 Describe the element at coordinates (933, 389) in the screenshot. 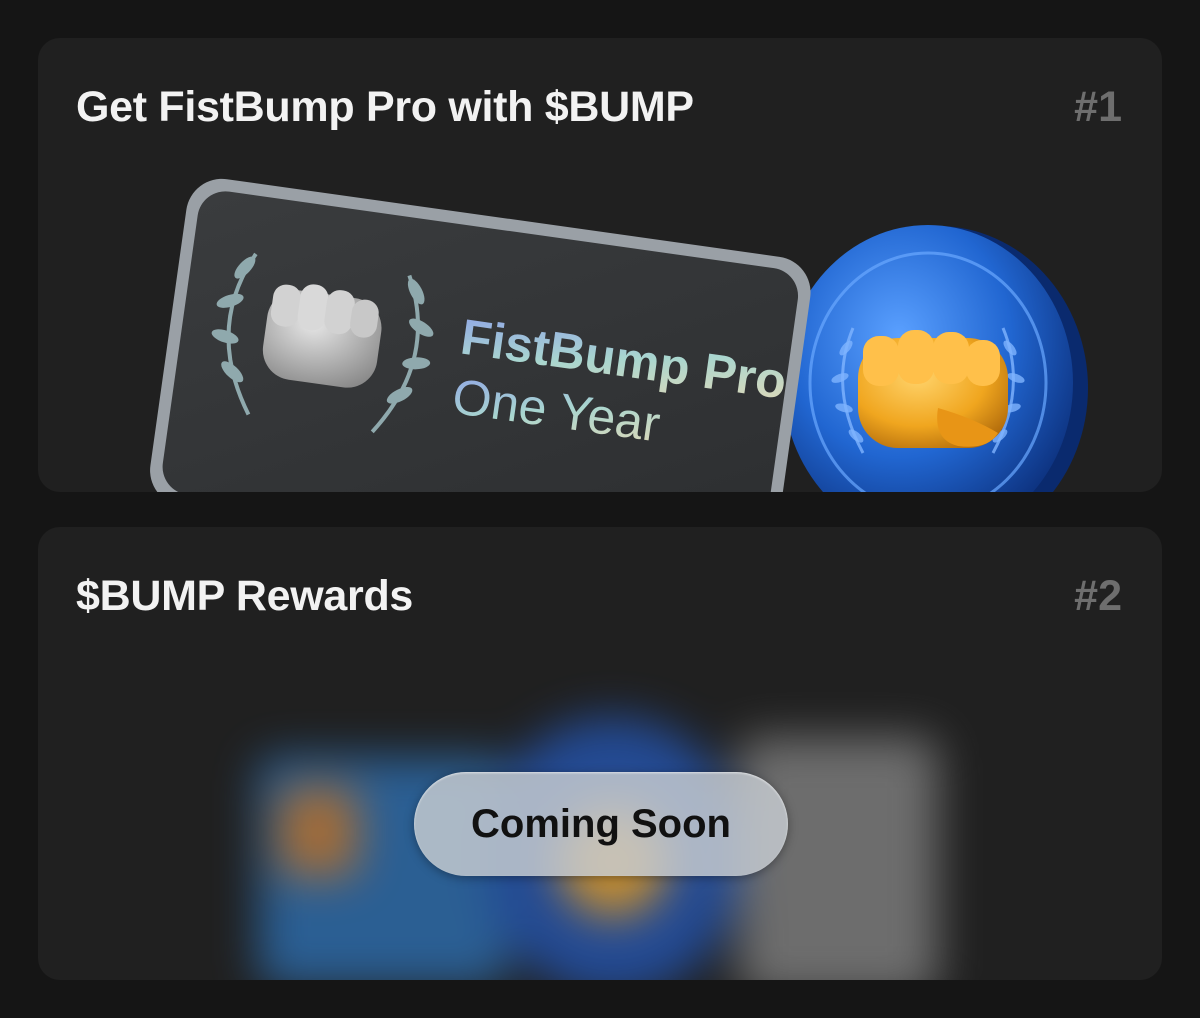

I see `fist-bump-icon` at that location.